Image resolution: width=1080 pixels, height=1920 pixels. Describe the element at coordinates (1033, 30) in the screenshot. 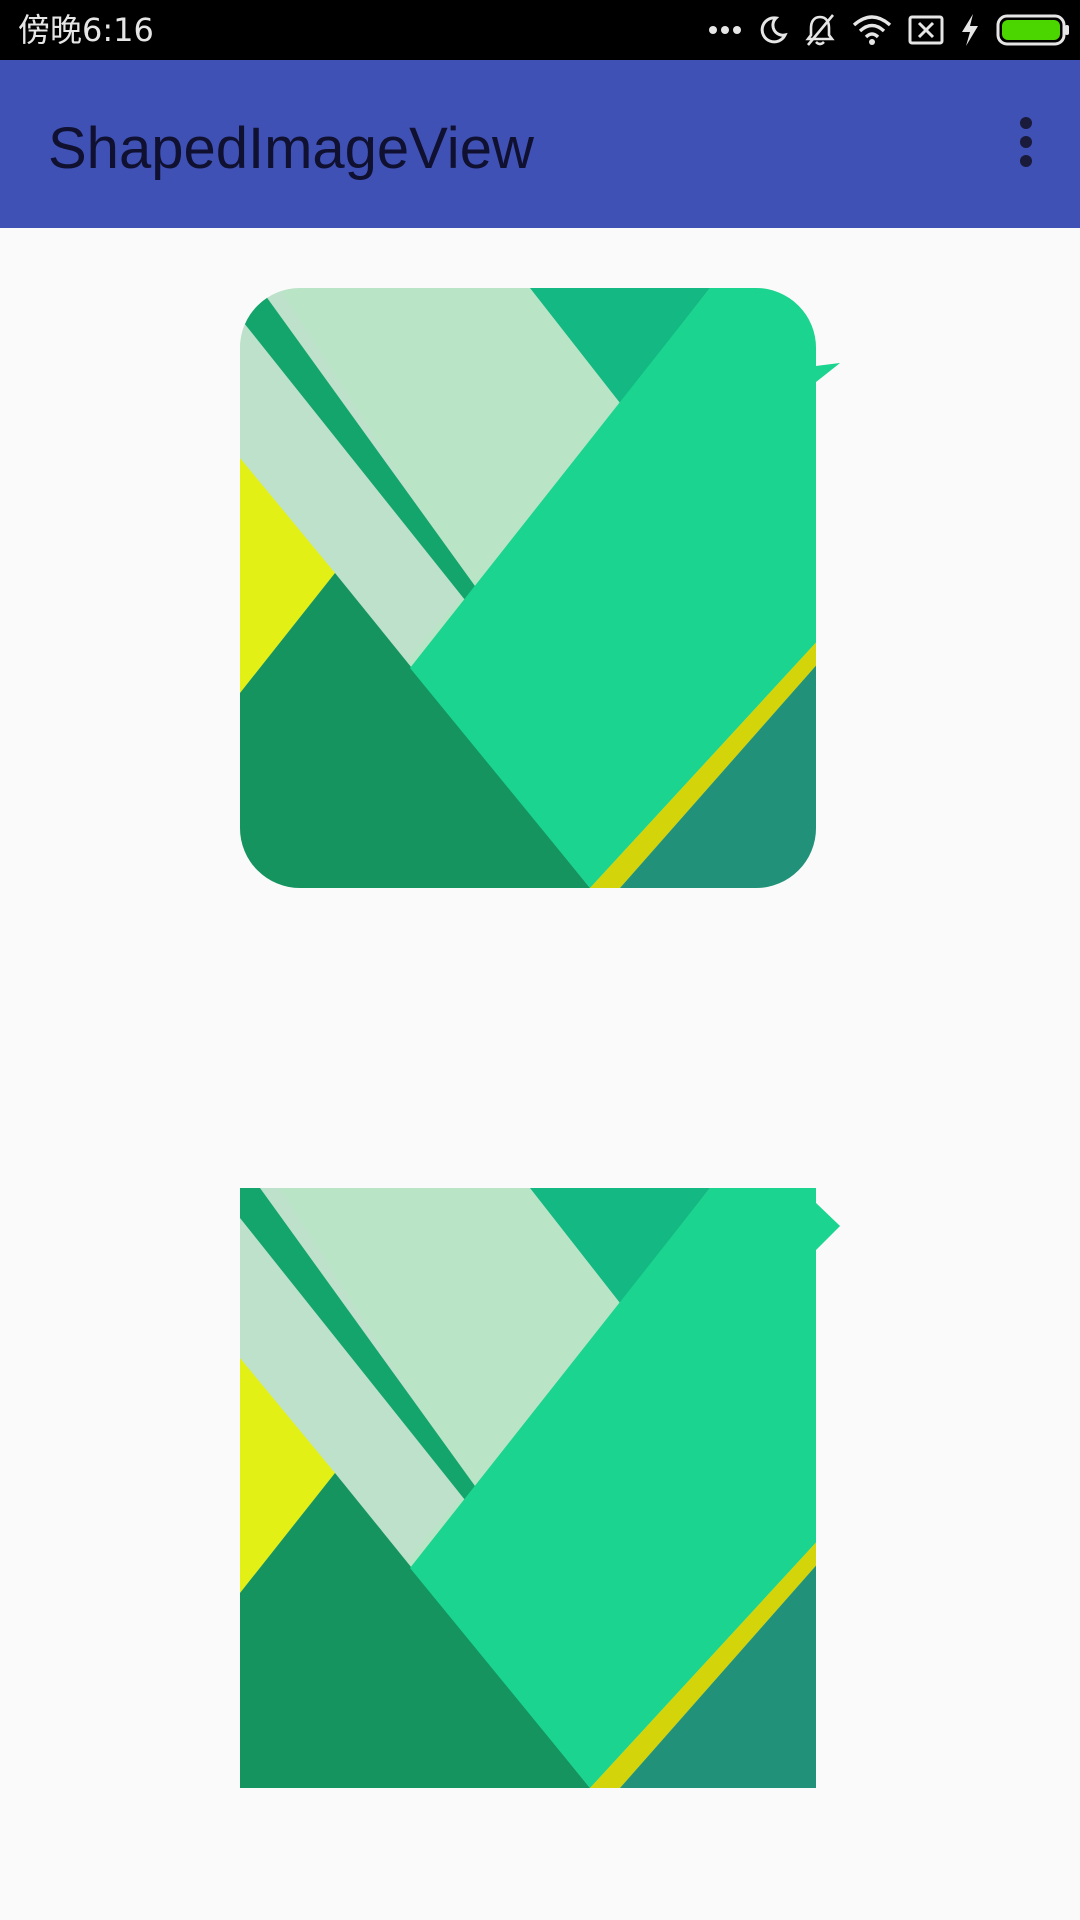

I see `battery-icon` at that location.